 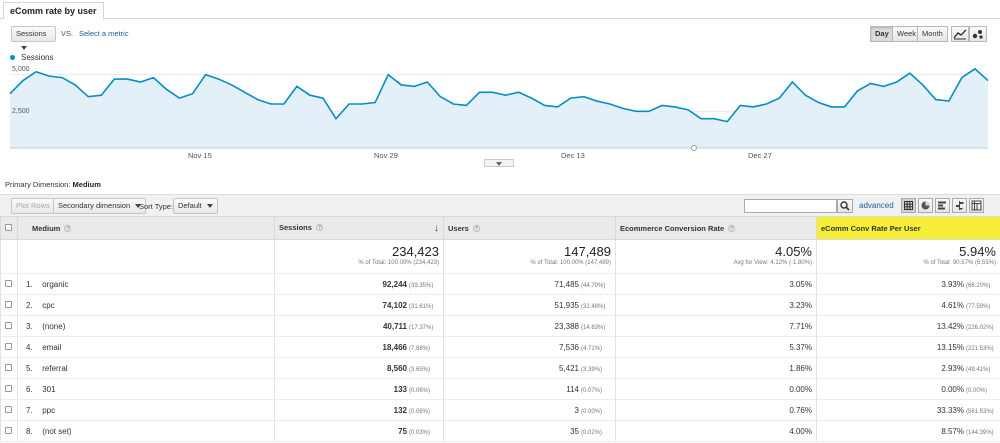 What do you see at coordinates (716, 368) in the screenshot?
I see `ecr-cell: 1.86%` at bounding box center [716, 368].